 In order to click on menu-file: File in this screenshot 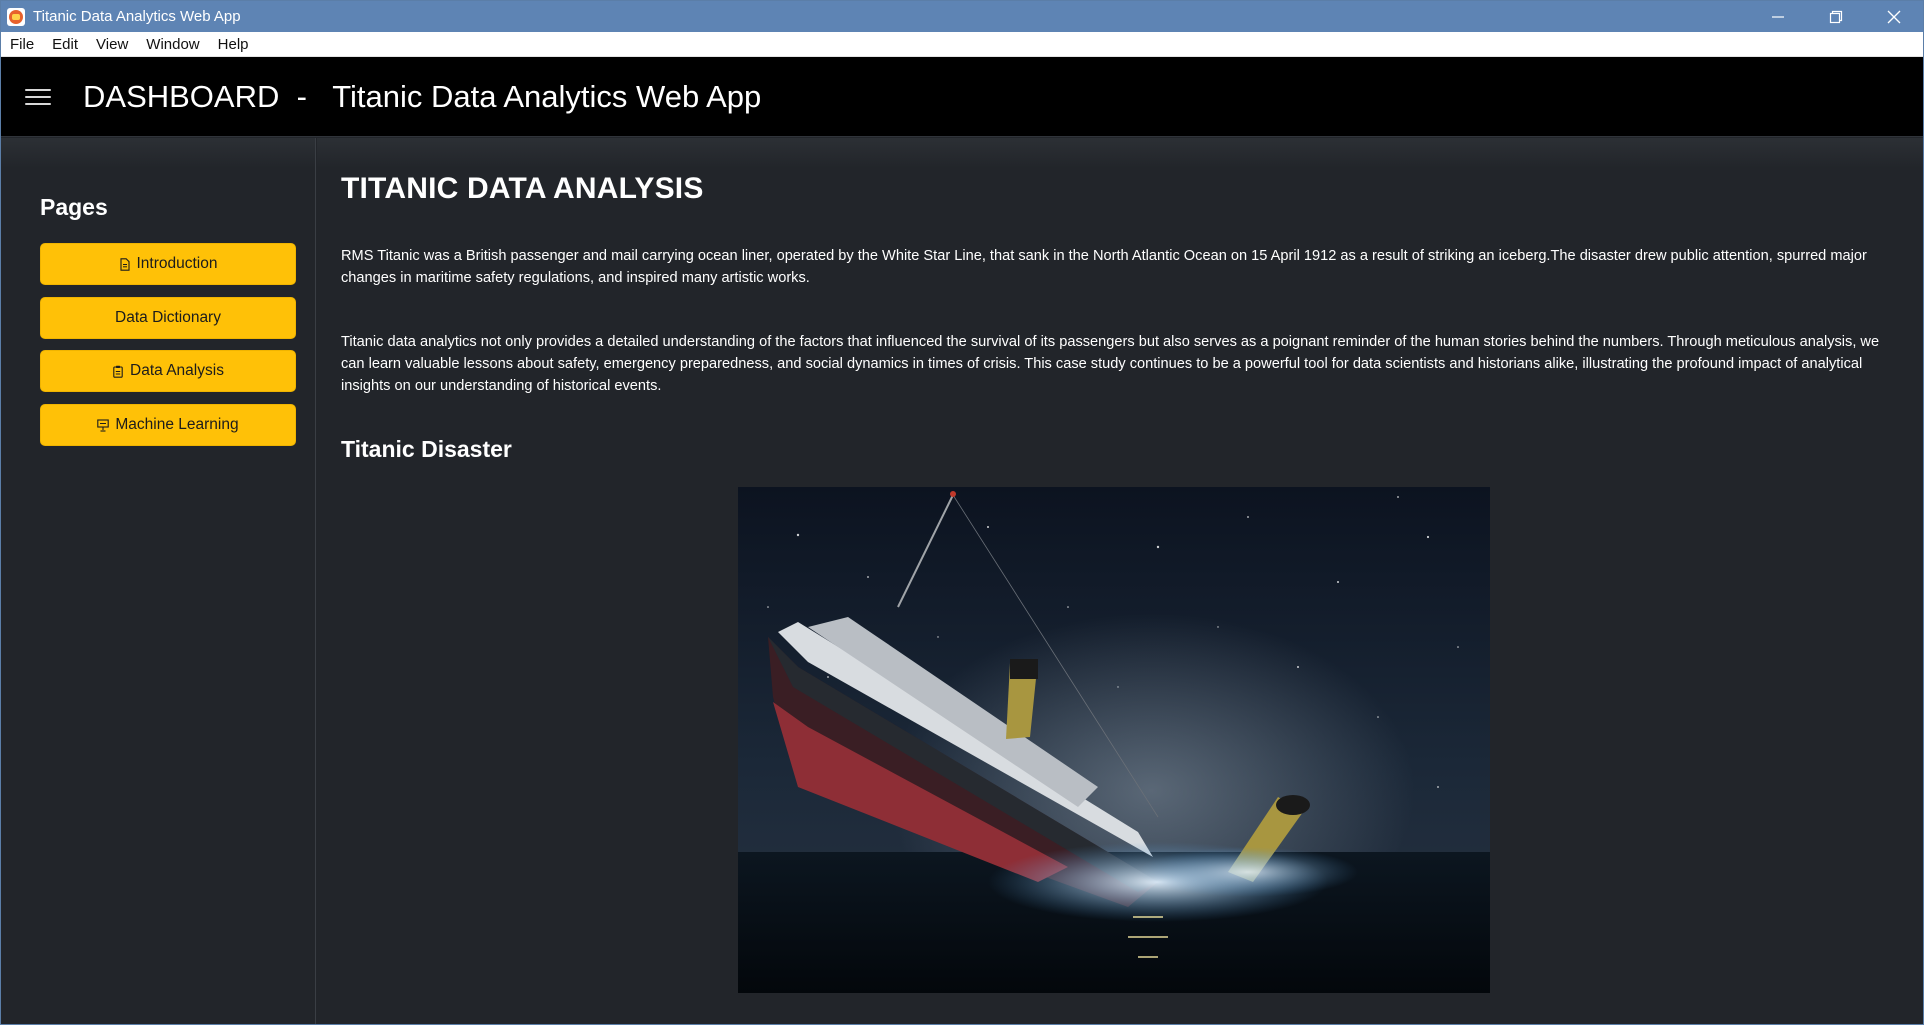, I will do `click(22, 44)`.